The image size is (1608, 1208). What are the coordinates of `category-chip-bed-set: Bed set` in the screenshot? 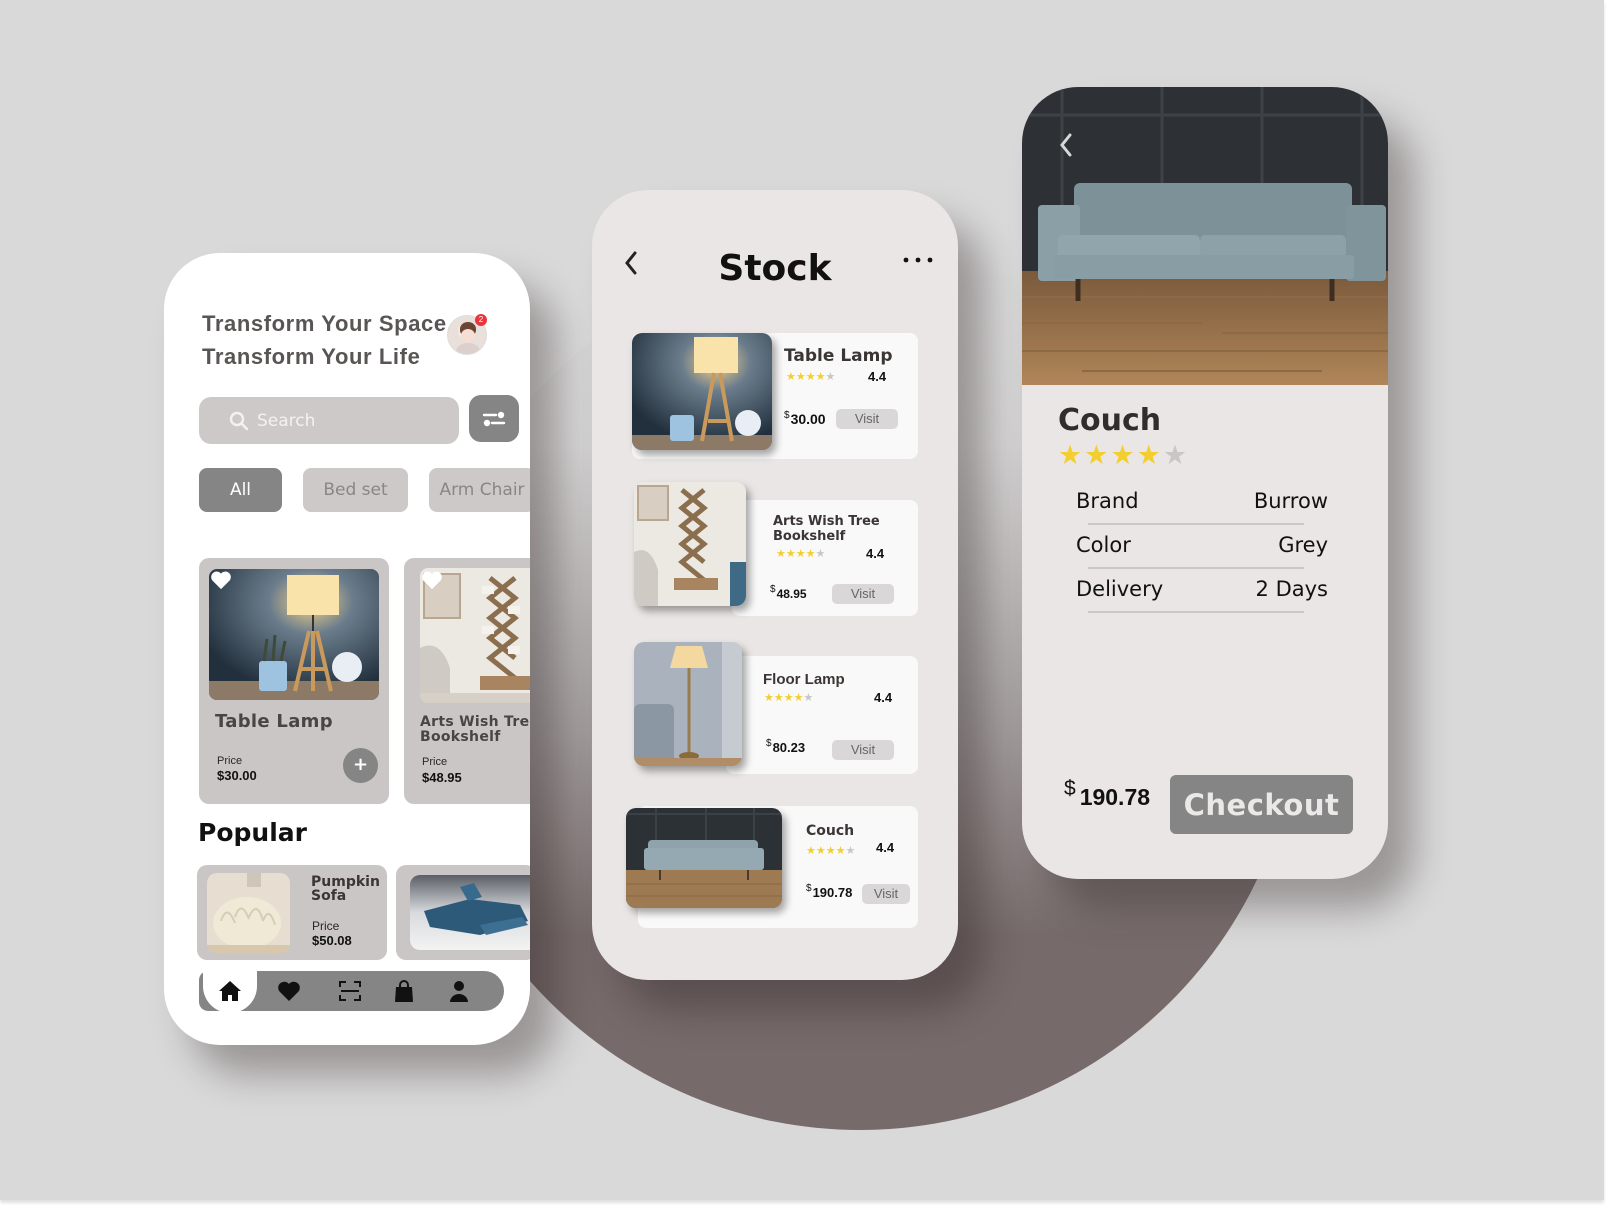 It's located at (355, 490).